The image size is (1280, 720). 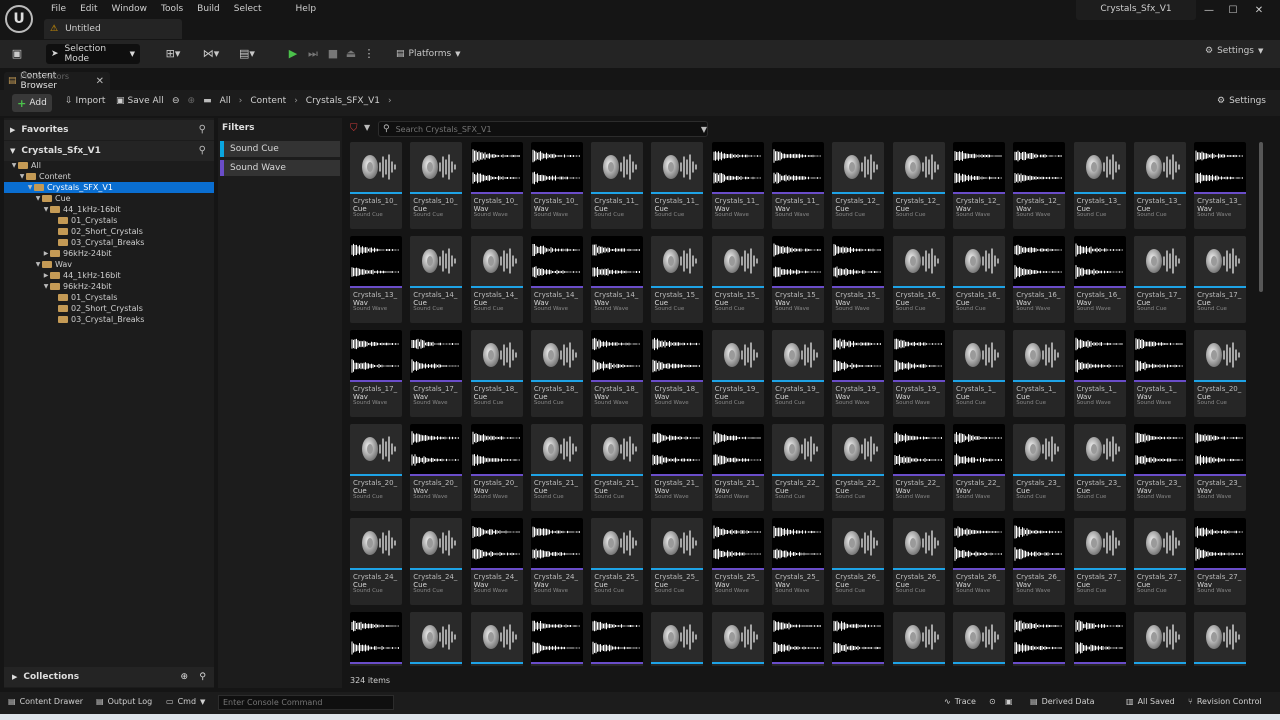 What do you see at coordinates (992, 701) in the screenshot?
I see `record-icon: ⊙` at bounding box center [992, 701].